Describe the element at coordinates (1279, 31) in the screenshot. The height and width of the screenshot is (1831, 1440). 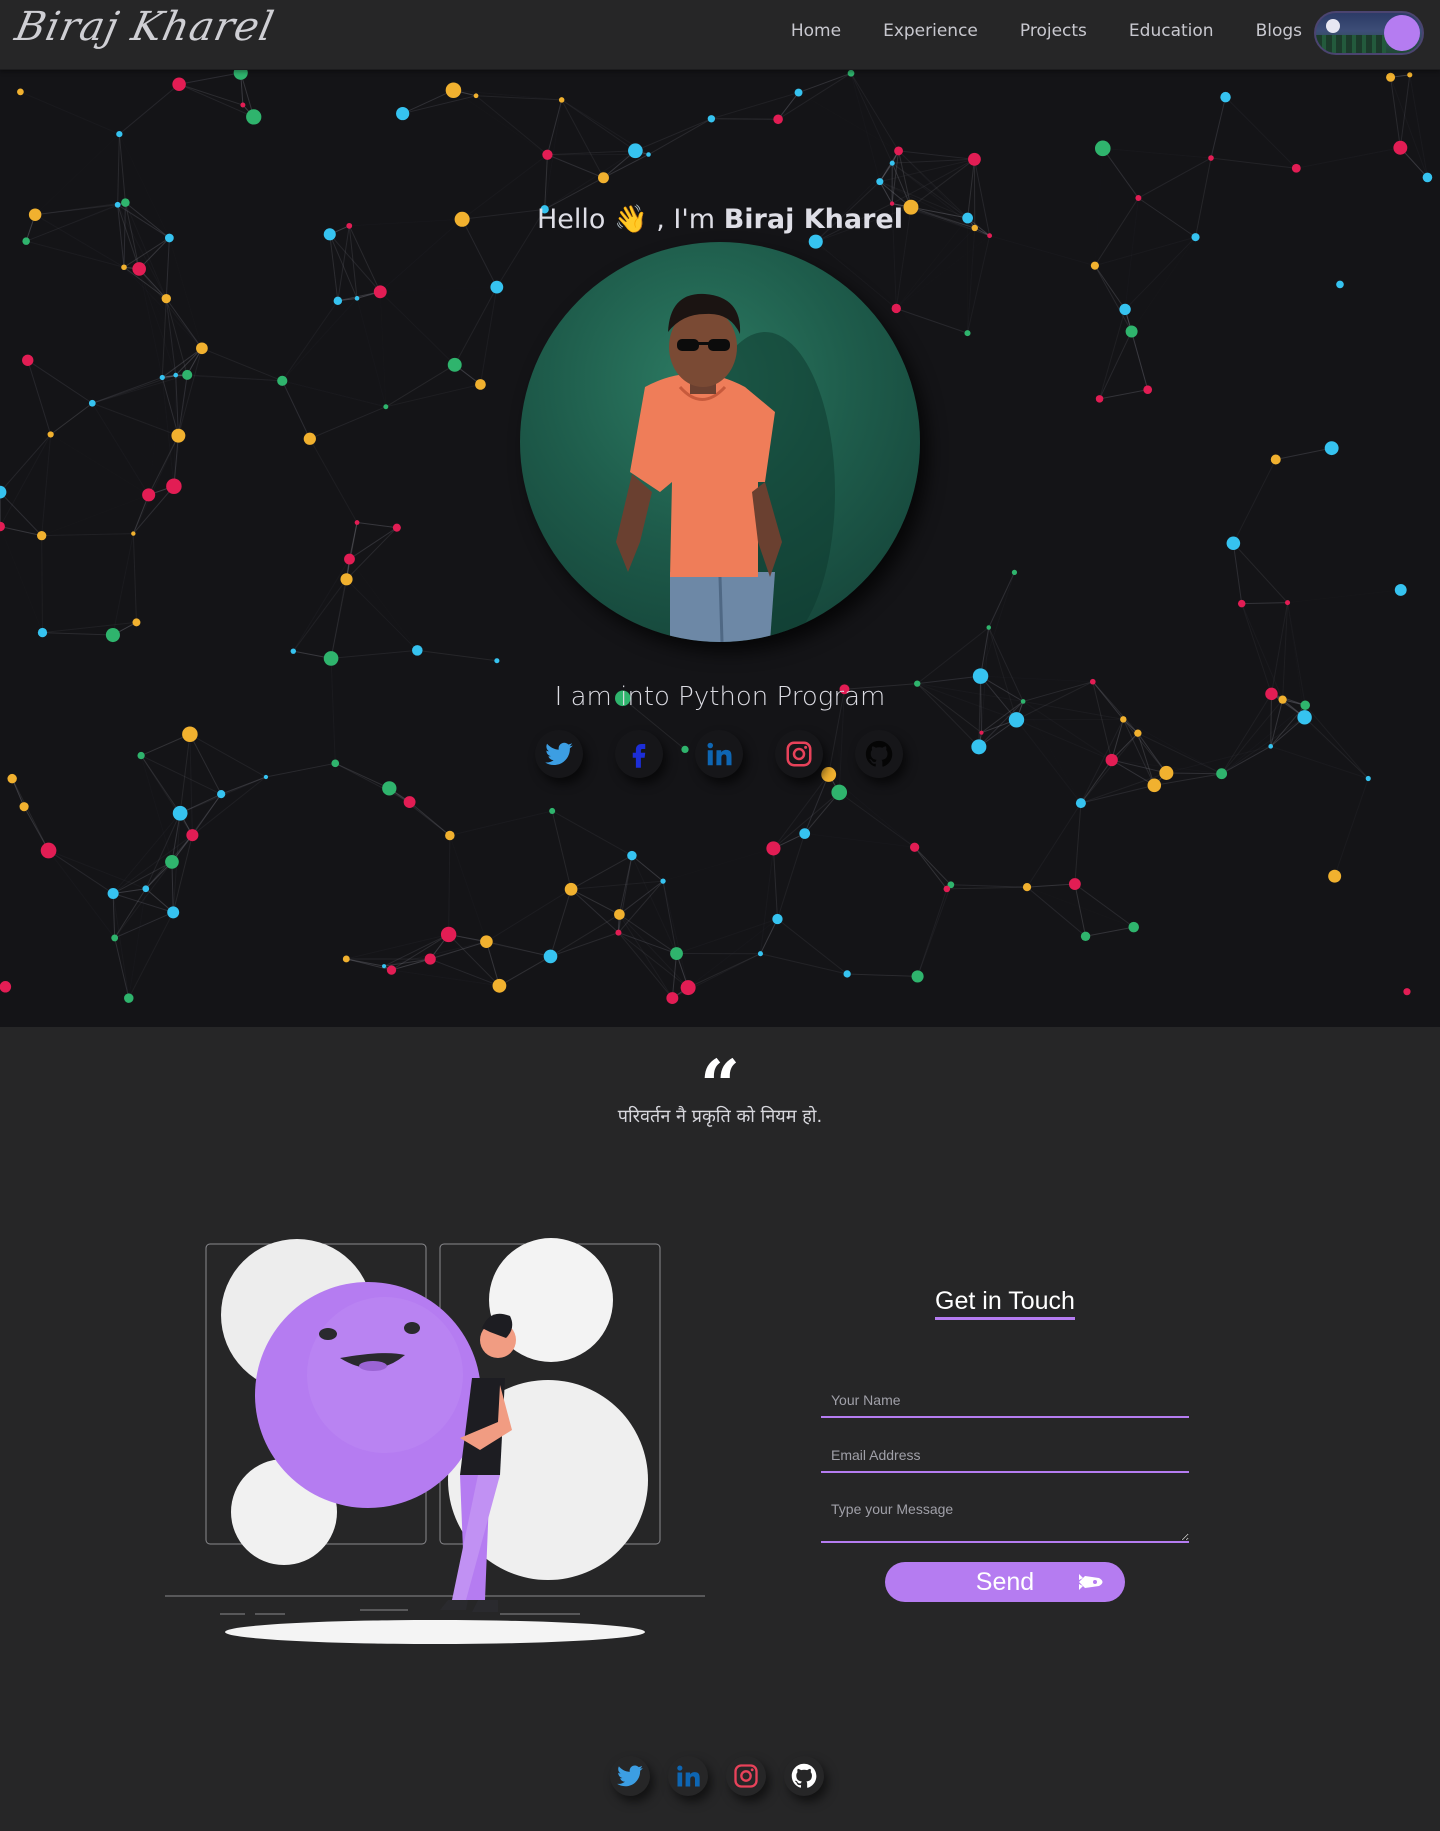
I see `nav-link-blogs: Blogs` at that location.